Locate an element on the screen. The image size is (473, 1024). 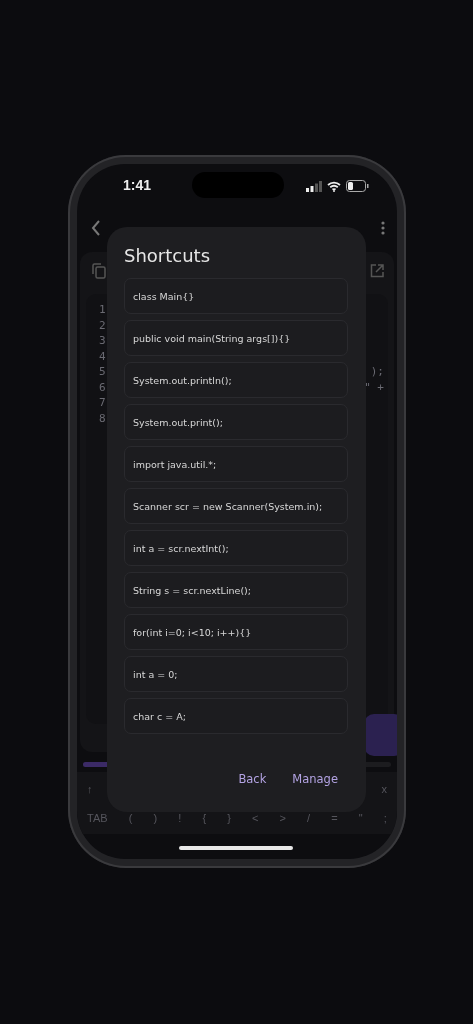
code-text: " + is located at coordinates (374, 387).